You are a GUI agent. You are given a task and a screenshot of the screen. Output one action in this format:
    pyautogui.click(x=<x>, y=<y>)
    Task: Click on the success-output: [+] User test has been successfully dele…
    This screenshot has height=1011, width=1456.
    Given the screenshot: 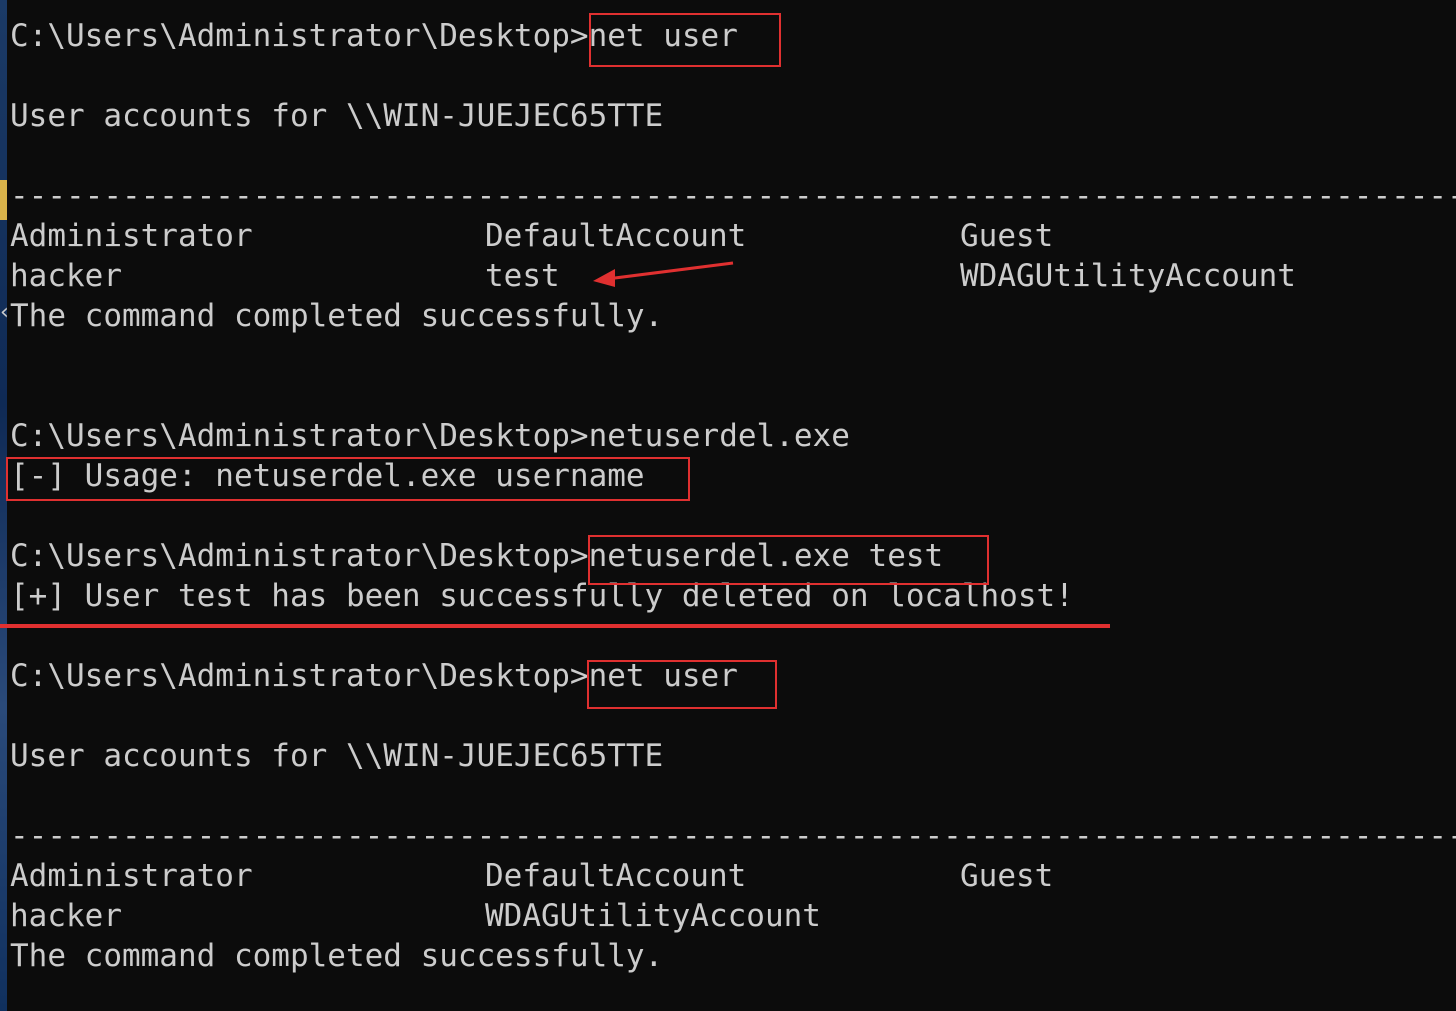 What is the action you would take?
    pyautogui.click(x=542, y=596)
    